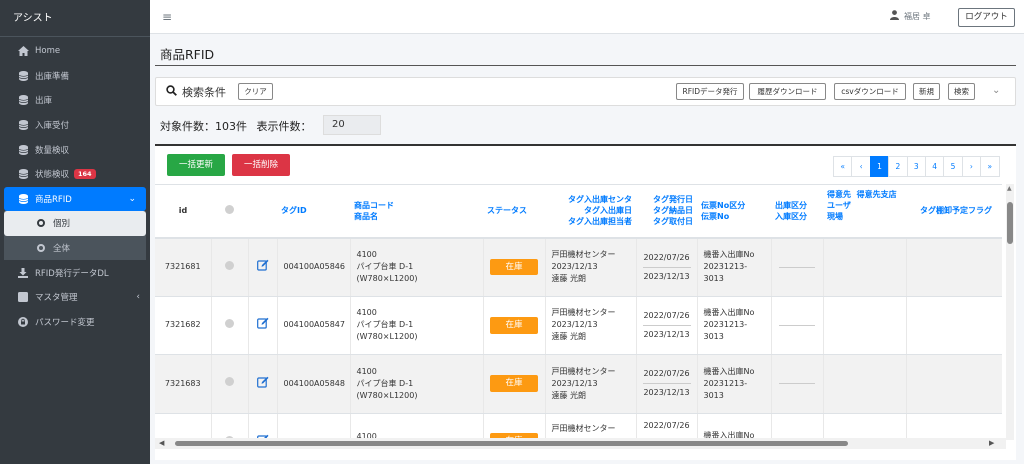 The height and width of the screenshot is (464, 1024). I want to click on scroll-up-arrow-icon: ▲, so click(1009, 188).